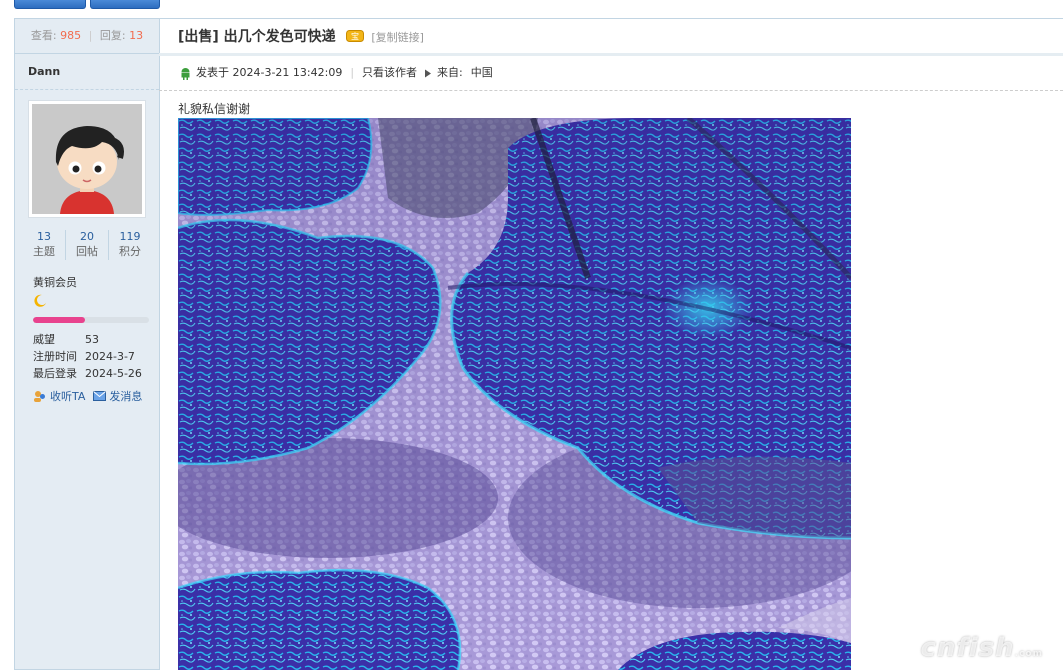  What do you see at coordinates (55, 373) in the screenshot?
I see `info-key: 最后登录` at bounding box center [55, 373].